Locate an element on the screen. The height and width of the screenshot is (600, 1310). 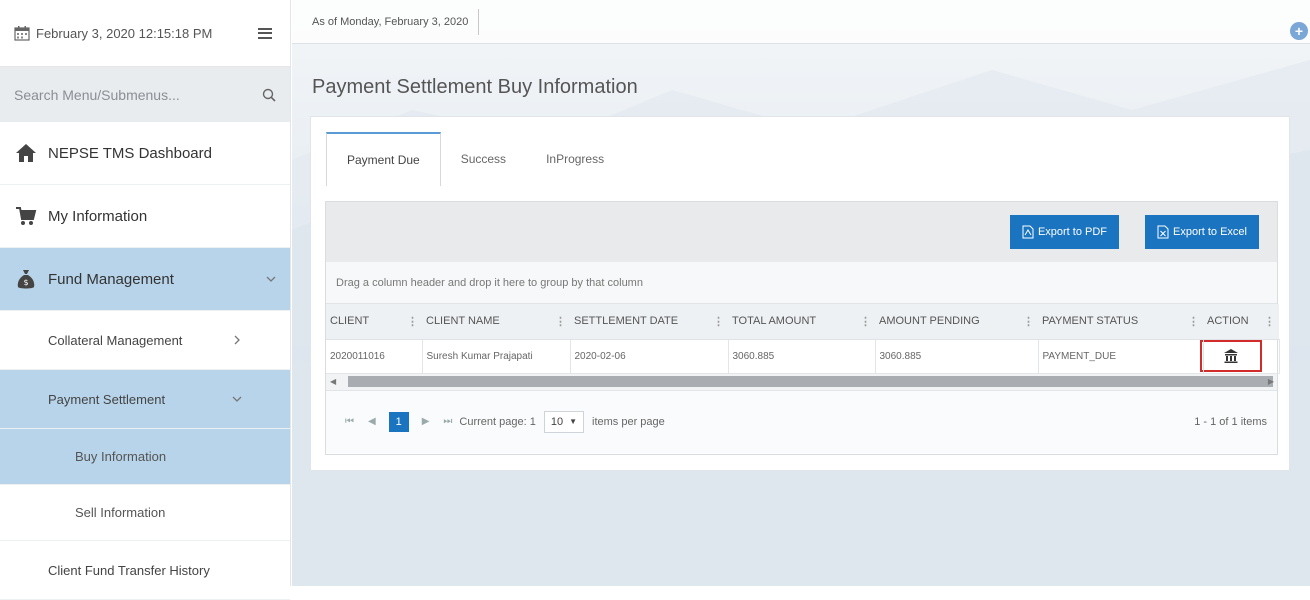
cell-action is located at coordinates (1239, 356).